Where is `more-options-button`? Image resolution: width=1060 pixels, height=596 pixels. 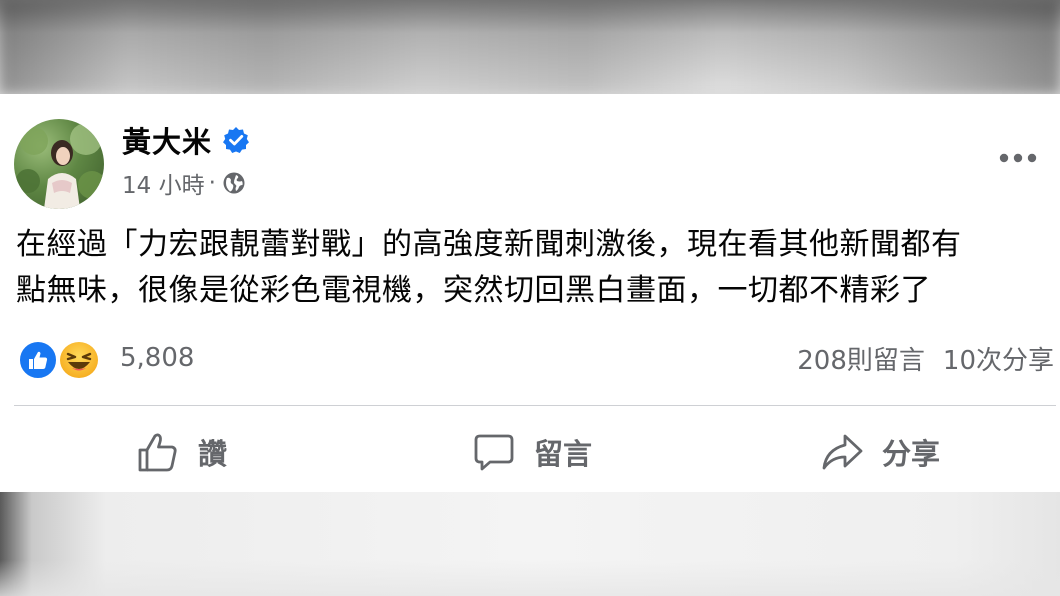
more-options-button is located at coordinates (1018, 158).